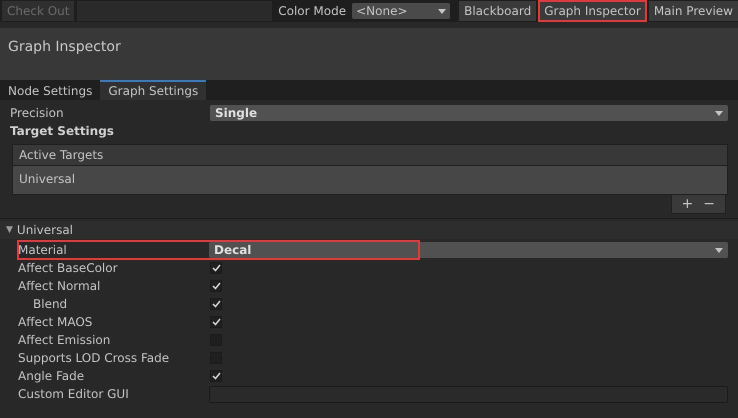 Image resolution: width=738 pixels, height=418 pixels. I want to click on list-header: Active Targets, so click(370, 155).